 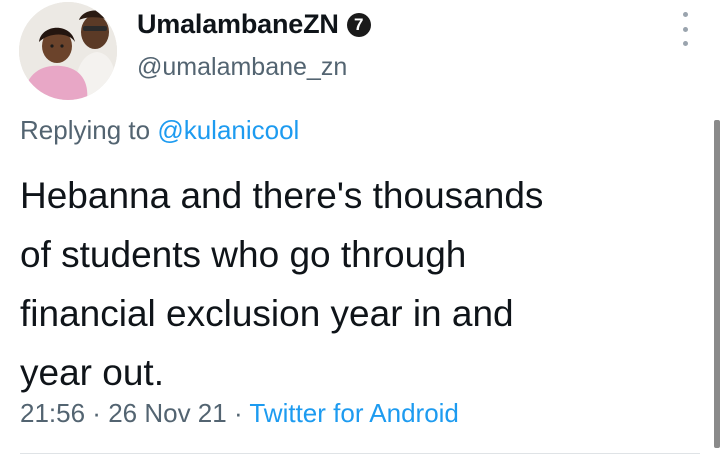 I want to click on more-vertical-icon, so click(x=685, y=29).